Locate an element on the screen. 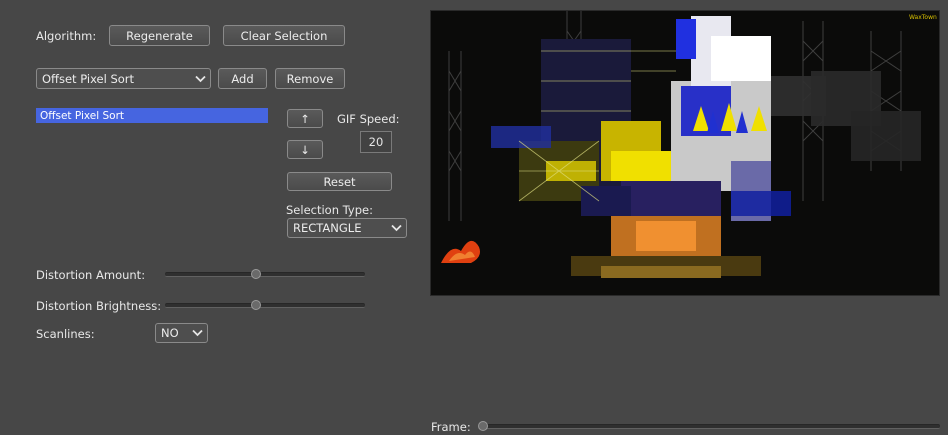  scanlines-label: Scanlines: is located at coordinates (65, 334).